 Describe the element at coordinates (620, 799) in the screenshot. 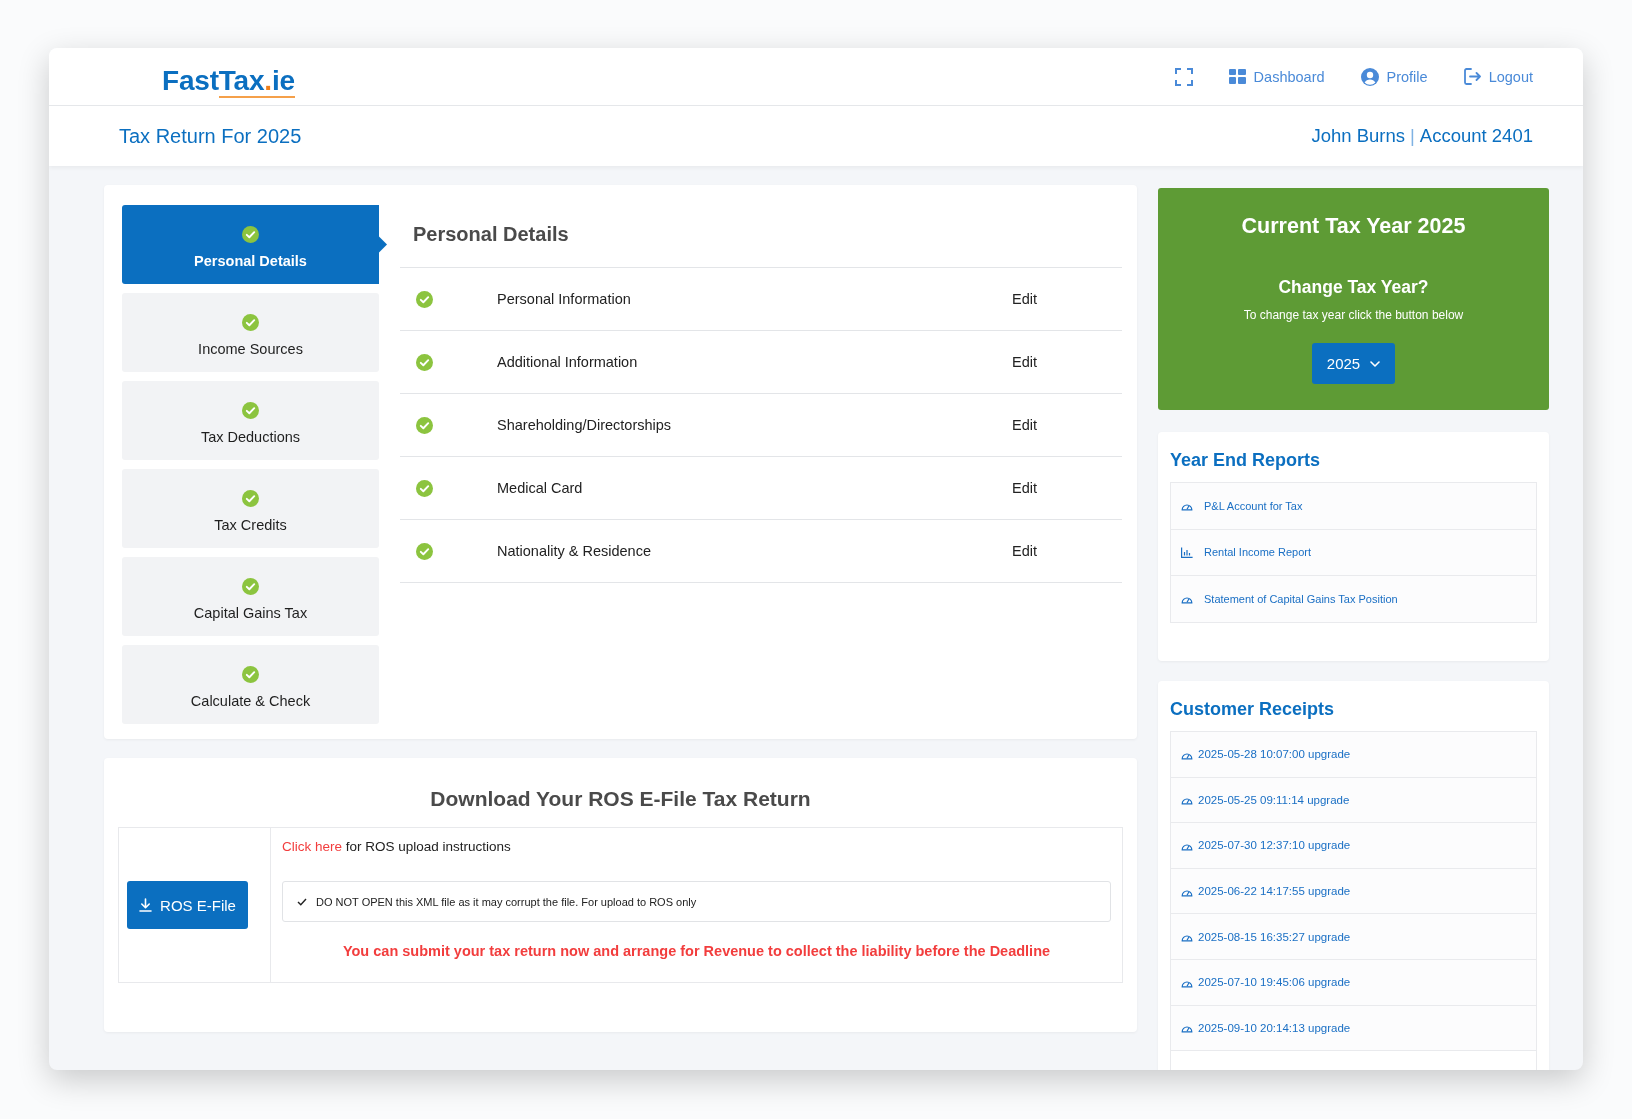

I see `section-title: Download Your ROS E-File Tax Return` at that location.